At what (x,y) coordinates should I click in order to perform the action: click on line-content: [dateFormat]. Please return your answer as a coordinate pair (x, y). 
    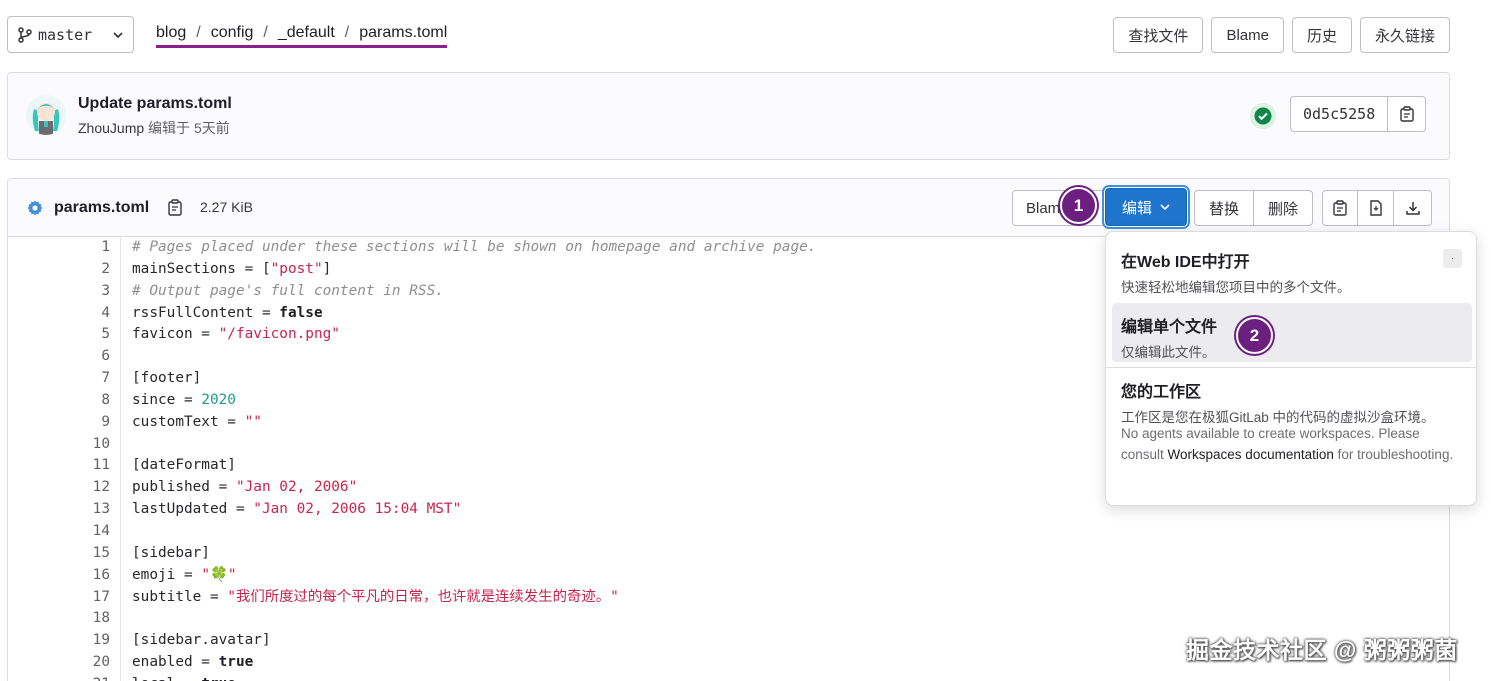
    Looking at the image, I should click on (184, 465).